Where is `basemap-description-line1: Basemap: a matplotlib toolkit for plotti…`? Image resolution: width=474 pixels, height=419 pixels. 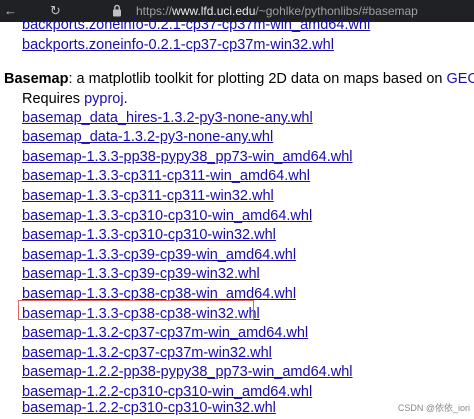
basemap-description-line1: Basemap: a matplotlib toolkit for plotti… is located at coordinates (239, 80).